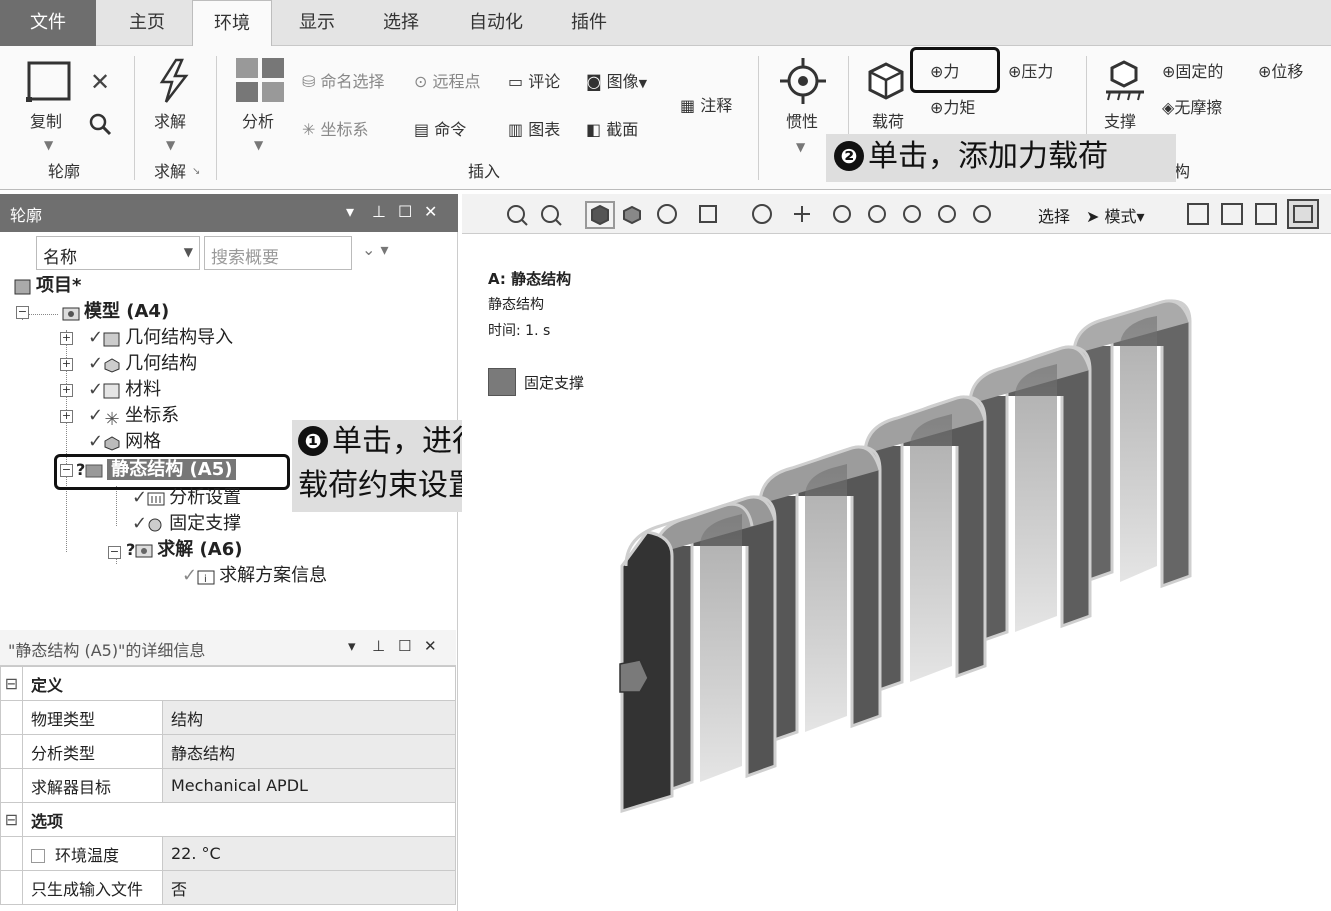  What do you see at coordinates (888, 120) in the screenshot?
I see `loads-button: 载荷` at bounding box center [888, 120].